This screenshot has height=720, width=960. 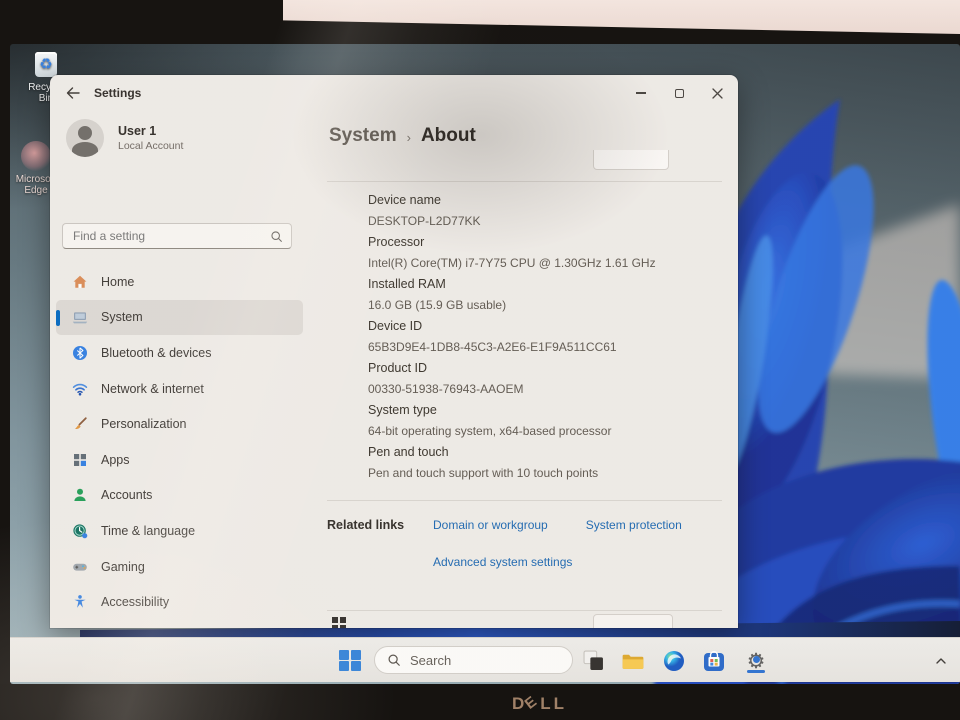 I want to click on clipped-button, so click(x=631, y=160).